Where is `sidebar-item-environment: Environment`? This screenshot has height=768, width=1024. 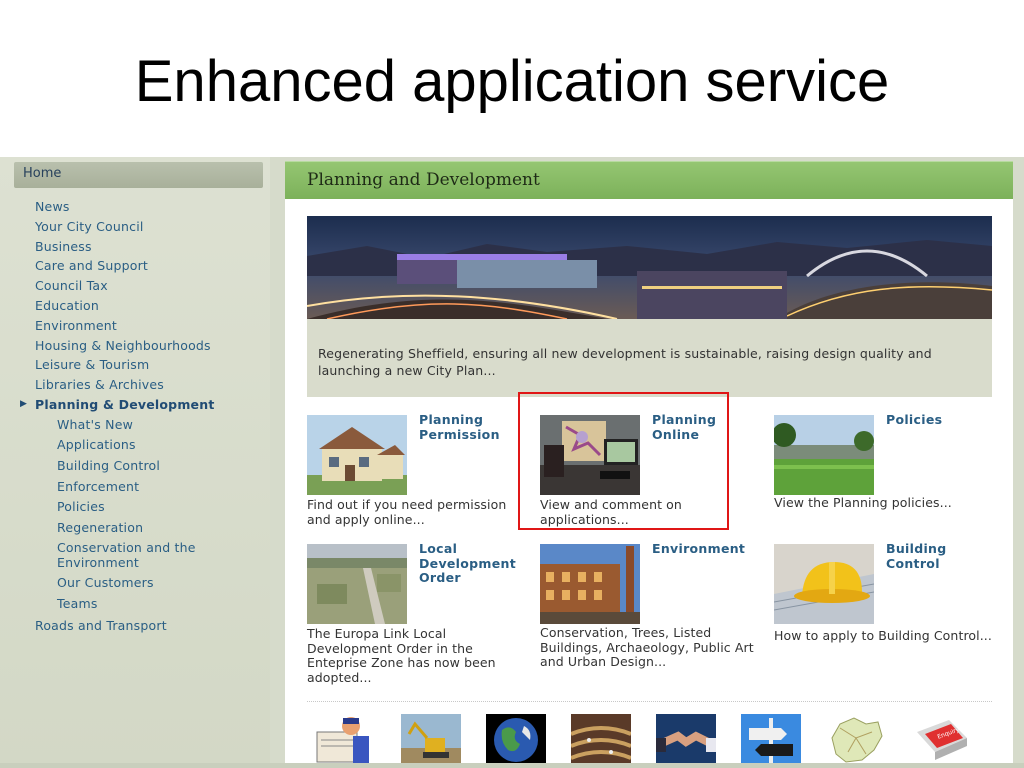
sidebar-item-environment: Environment is located at coordinates (135, 326).